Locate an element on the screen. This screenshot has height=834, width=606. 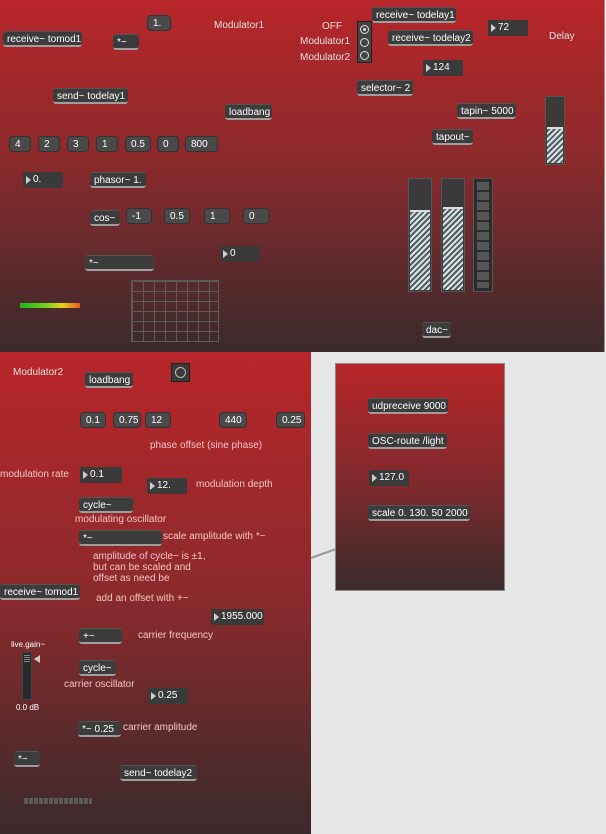
udpreceive-object: udpreceive 9000 is located at coordinates (408, 406).